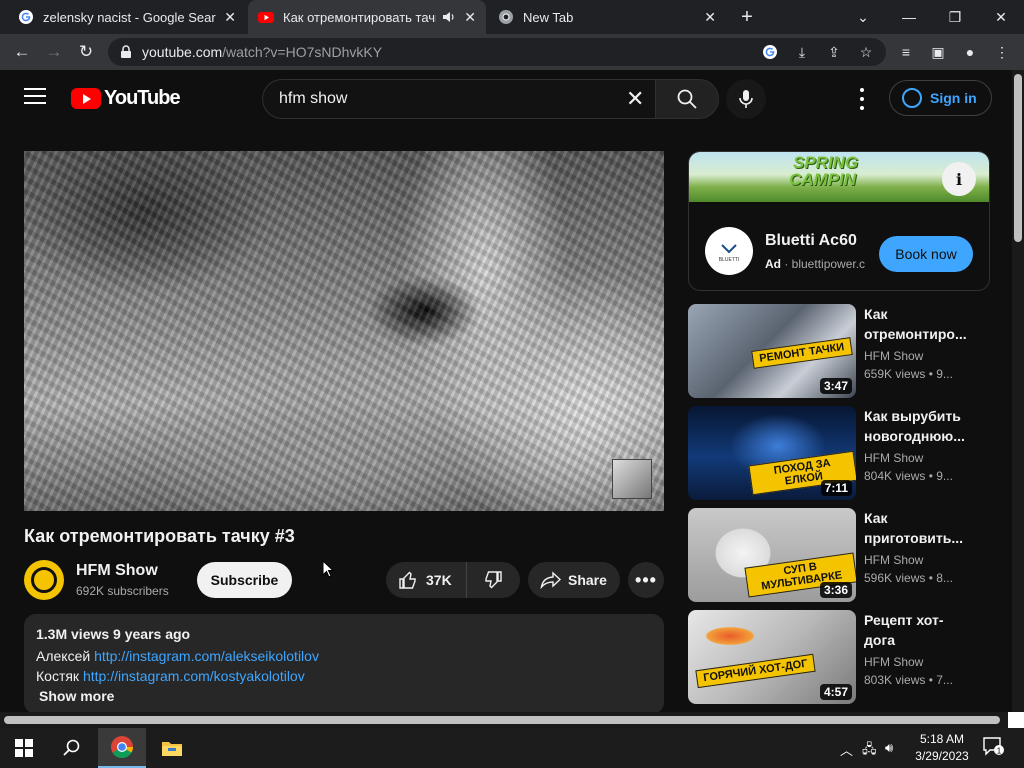  What do you see at coordinates (994, 747) in the screenshot?
I see `action-center-button: 1` at bounding box center [994, 747].